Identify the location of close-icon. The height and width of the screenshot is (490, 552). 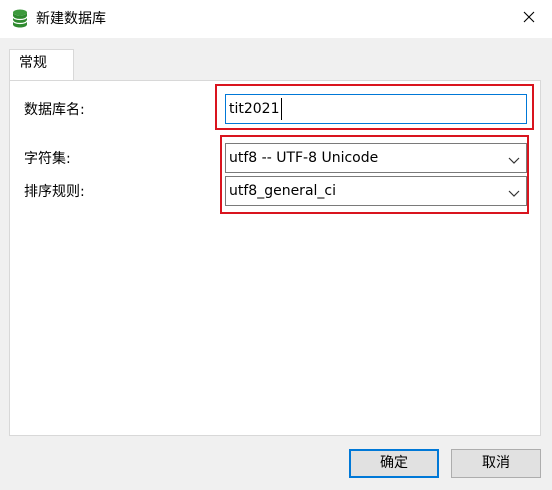
(529, 19).